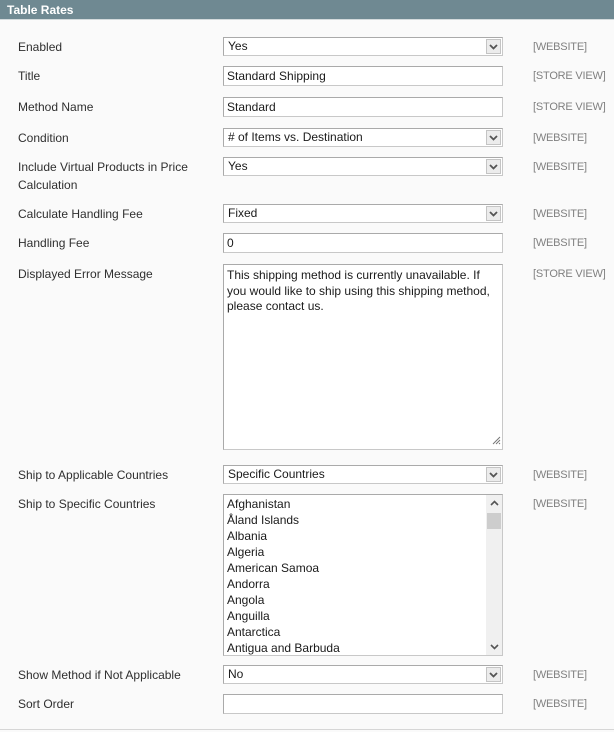 Image resolution: width=614 pixels, height=732 pixels. Describe the element at coordinates (363, 46) in the screenshot. I see `enabled-select: Yes` at that location.